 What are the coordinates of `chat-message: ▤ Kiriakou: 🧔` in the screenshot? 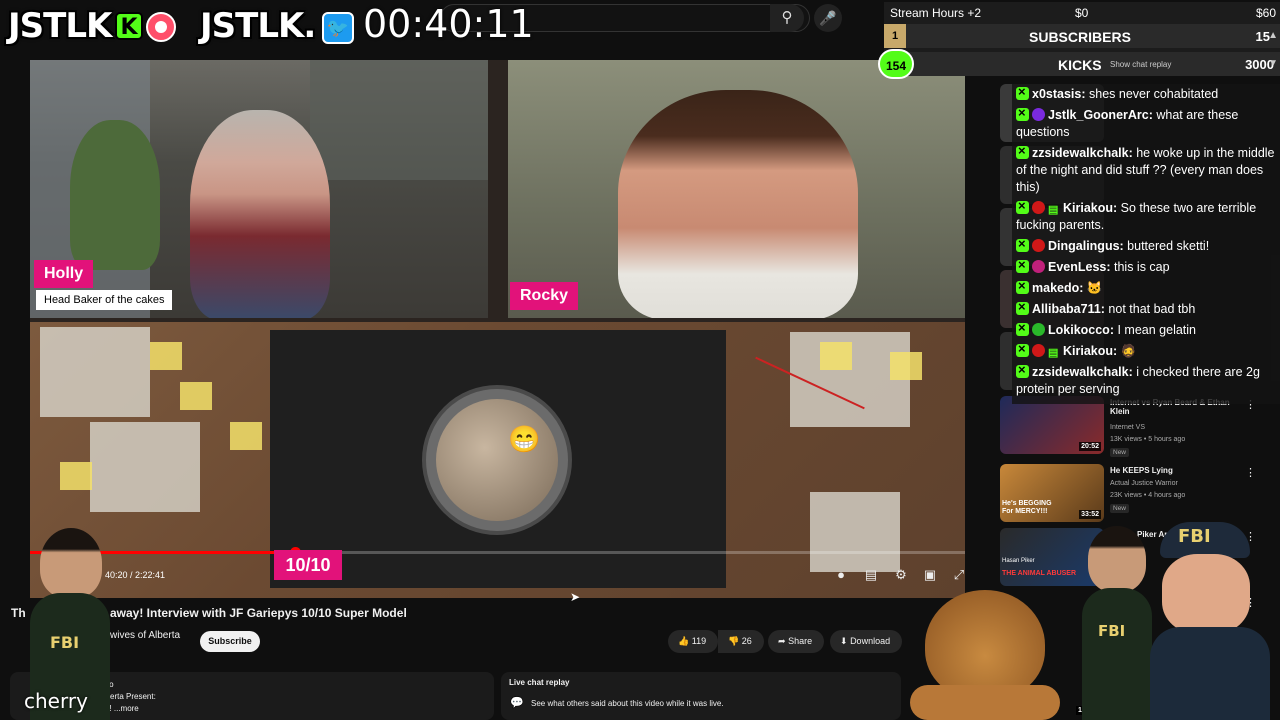 It's located at (1146, 351).